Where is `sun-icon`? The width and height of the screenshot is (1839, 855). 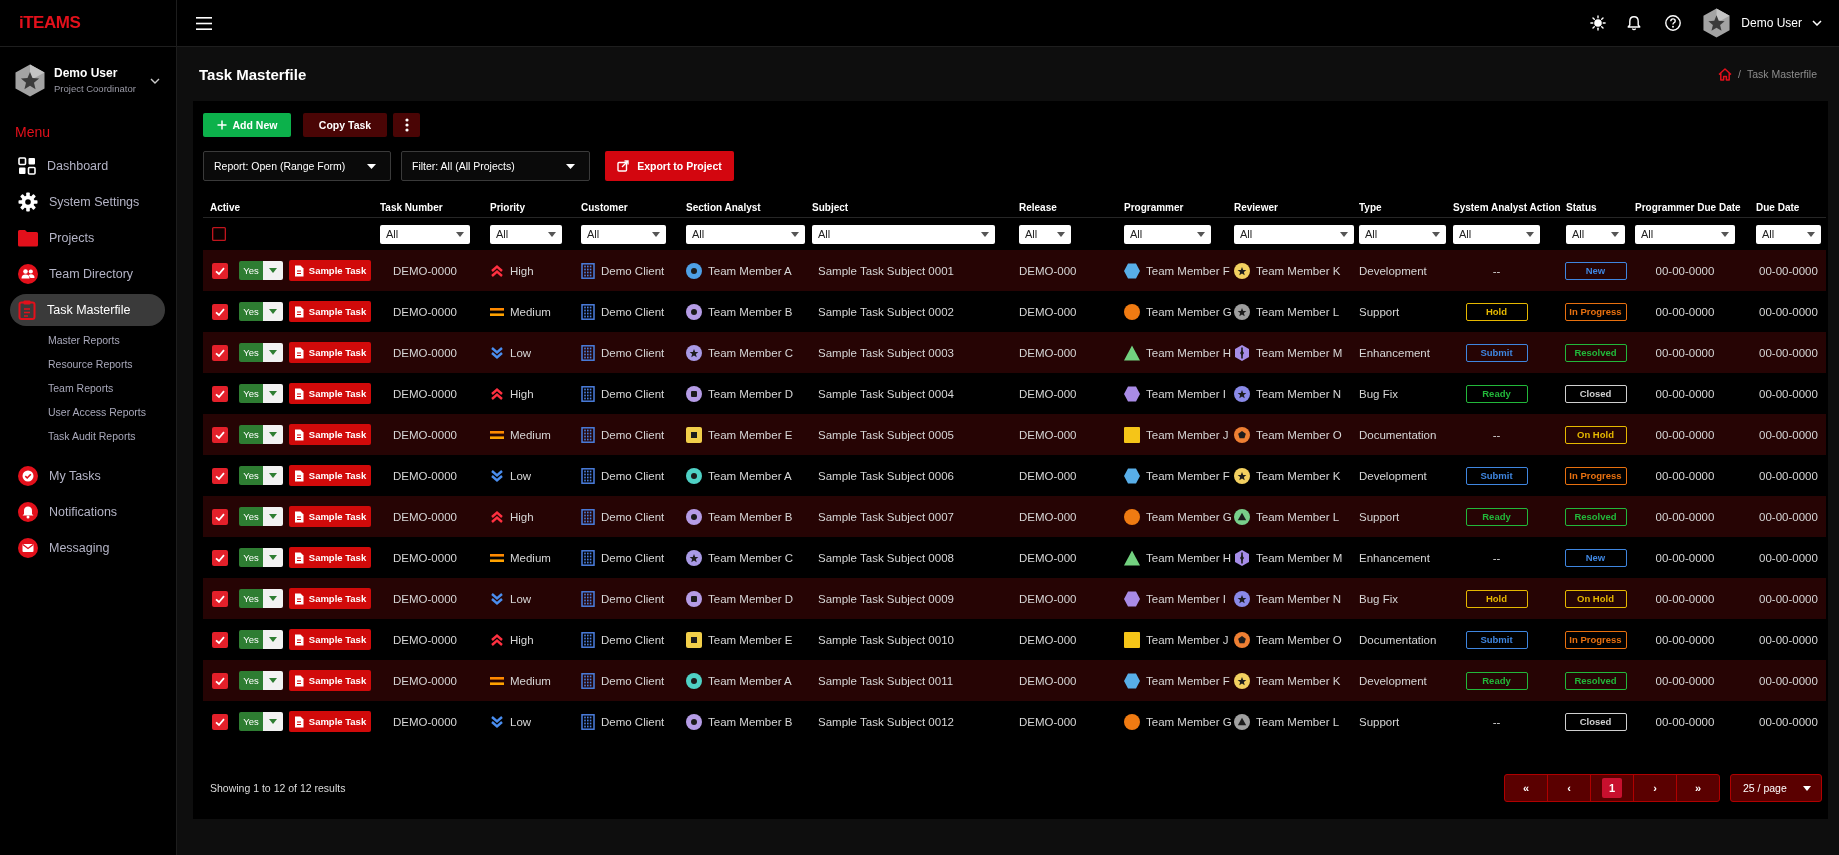
sun-icon is located at coordinates (1598, 23).